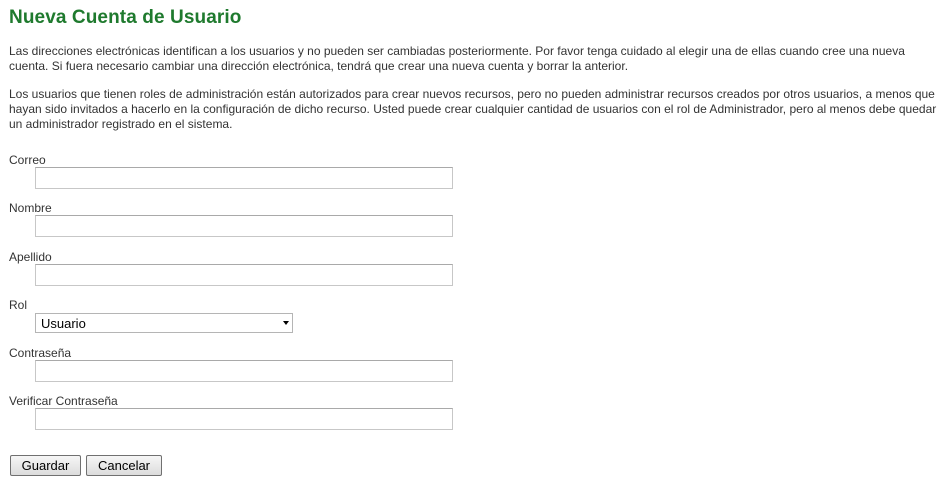  What do you see at coordinates (244, 226) in the screenshot?
I see `first-name-field` at bounding box center [244, 226].